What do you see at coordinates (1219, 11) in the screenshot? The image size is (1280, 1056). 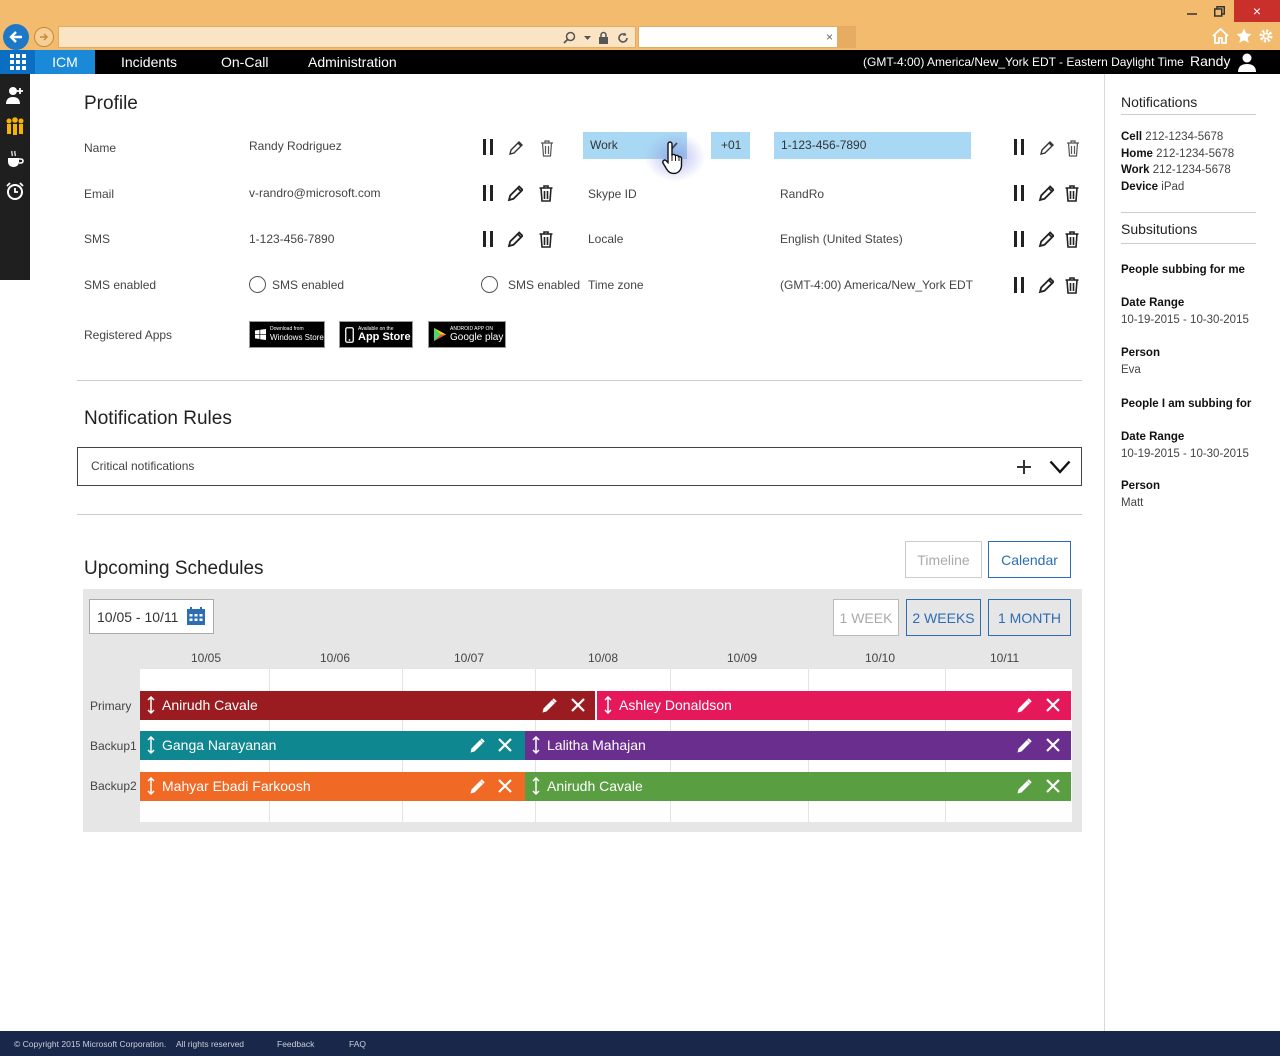 I see `restore-button` at bounding box center [1219, 11].